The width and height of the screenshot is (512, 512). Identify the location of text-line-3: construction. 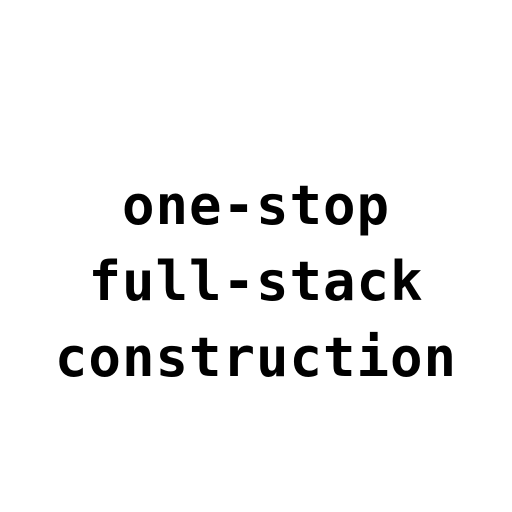
(256, 357).